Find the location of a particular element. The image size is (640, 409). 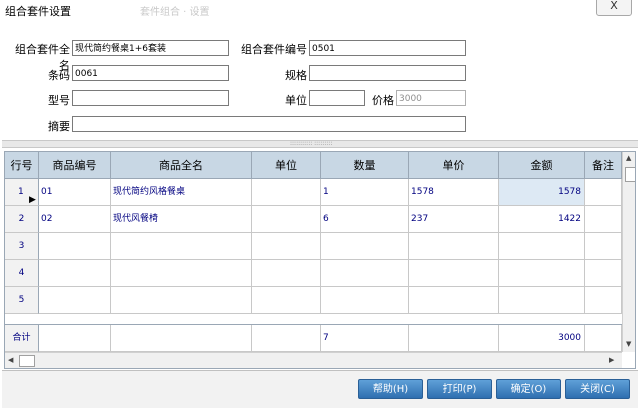

scroll-up-icon: ▲ is located at coordinates (628, 158).